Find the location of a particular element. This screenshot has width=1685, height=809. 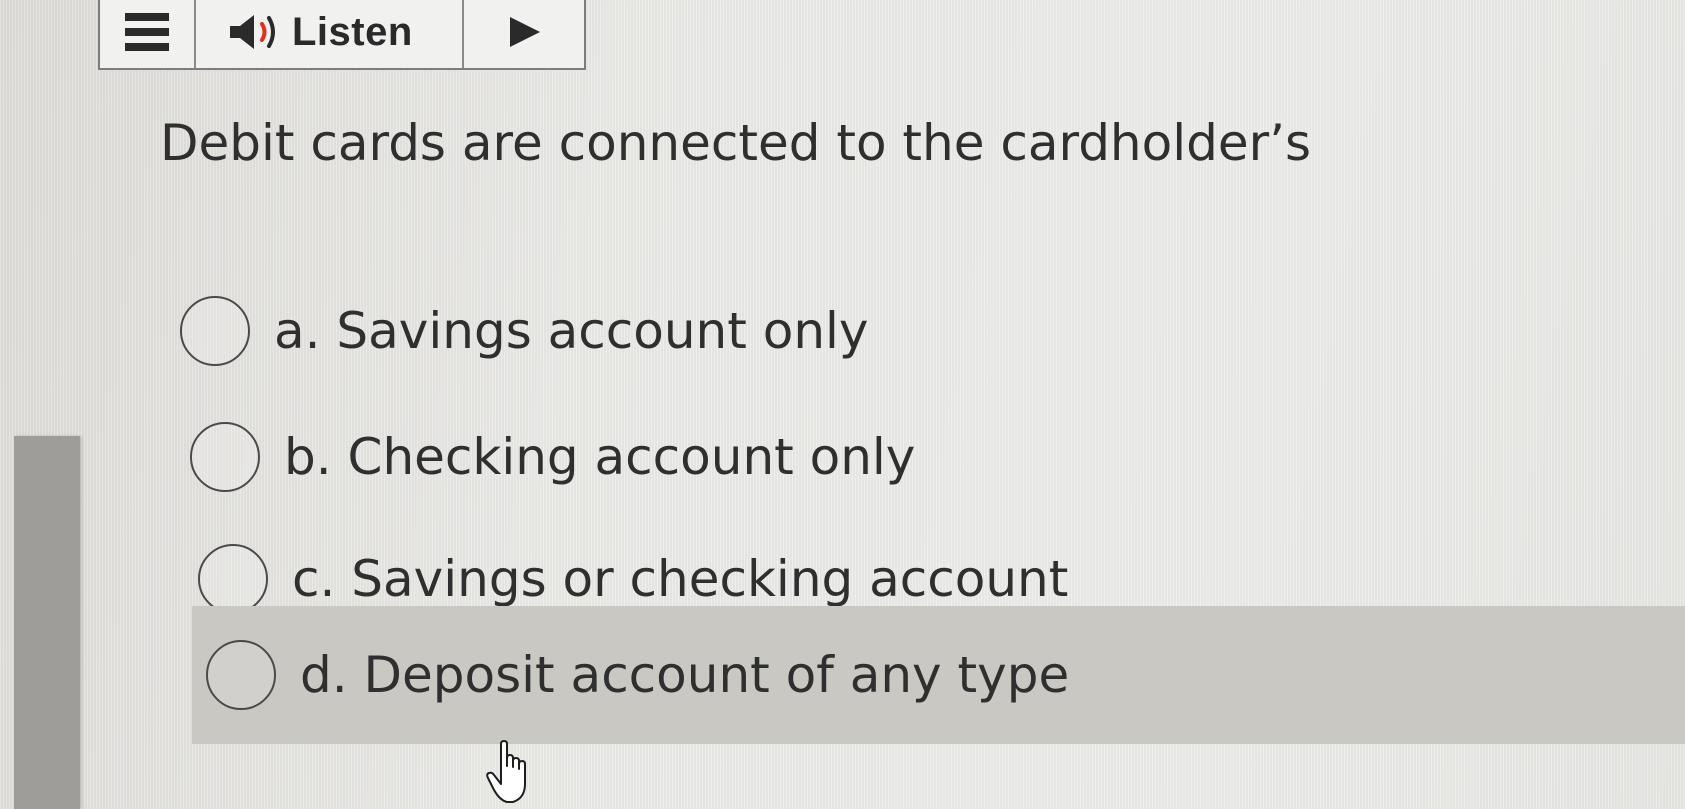

play-icon is located at coordinates (525, 32).